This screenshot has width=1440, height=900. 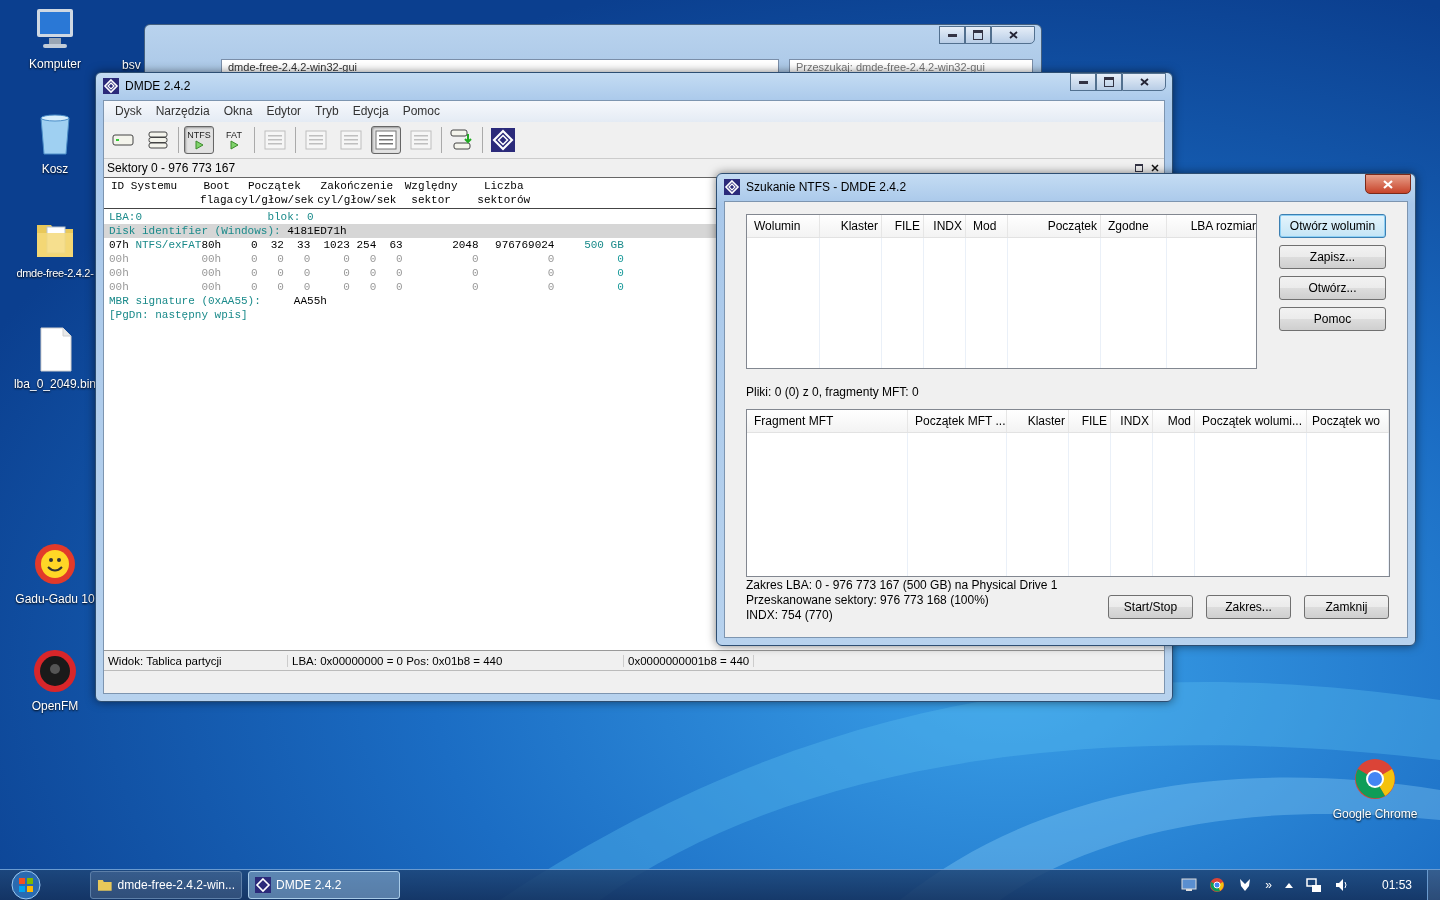 What do you see at coordinates (55, 599) in the screenshot?
I see `desktop-icon-label: Gadu-Gadu 10` at bounding box center [55, 599].